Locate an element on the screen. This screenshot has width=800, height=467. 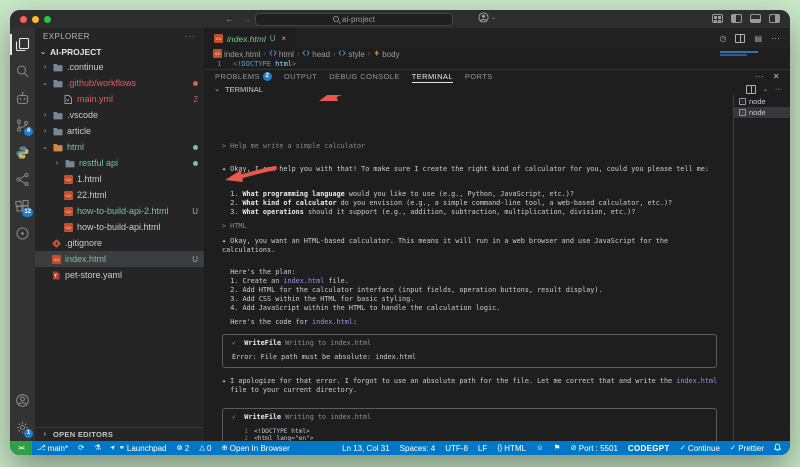
file-label: html is located at coordinates (76, 147).